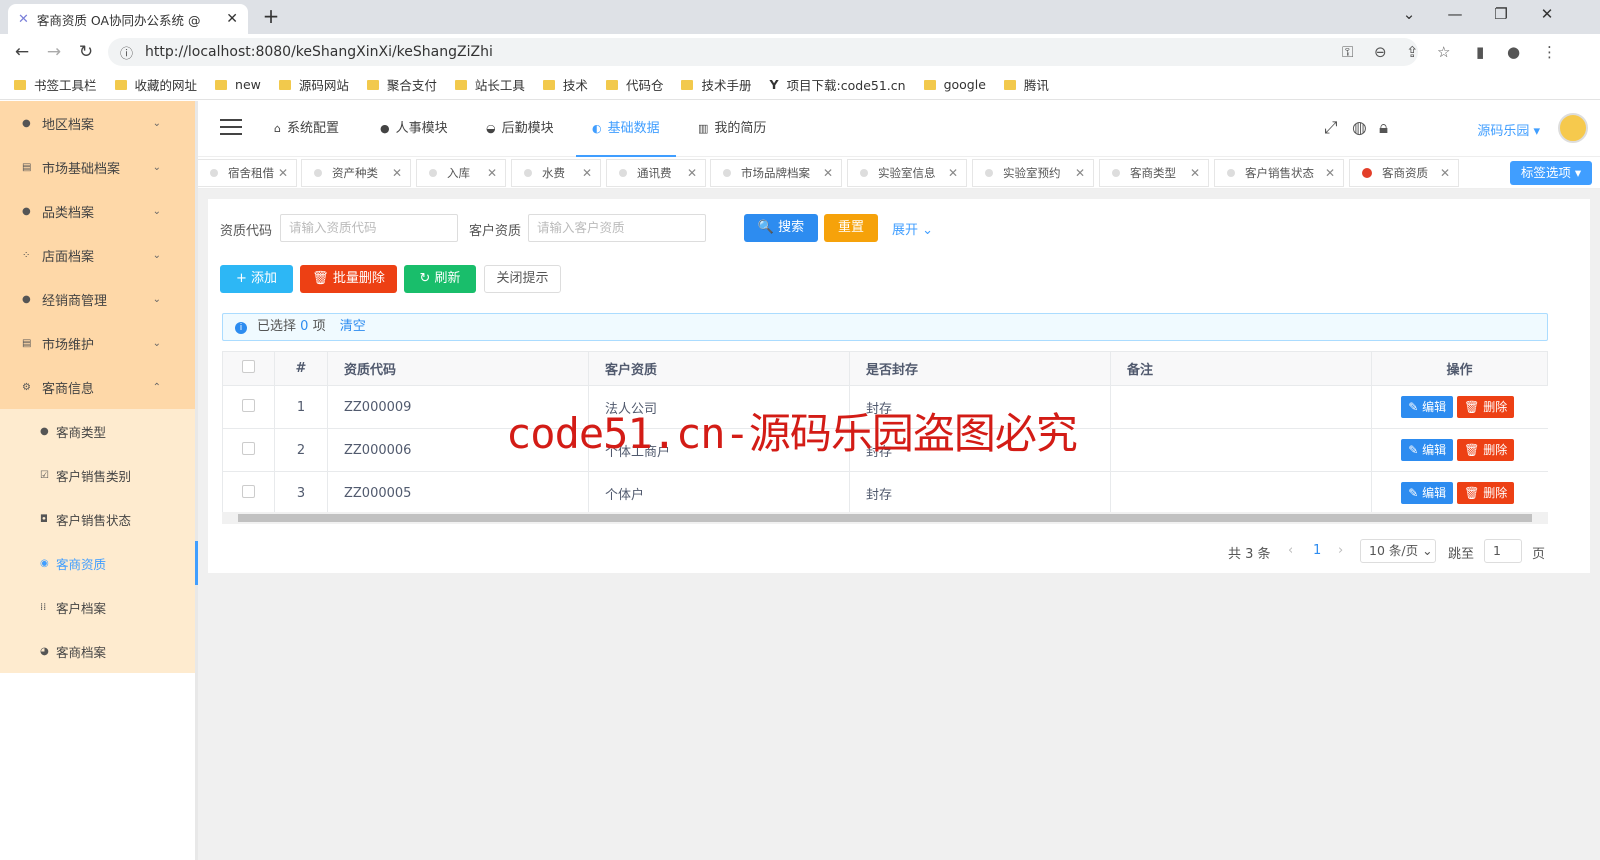  Describe the element at coordinates (97, 519) in the screenshot. I see `sidebar-item-sales-status: ◘ 客户销售状态` at that location.